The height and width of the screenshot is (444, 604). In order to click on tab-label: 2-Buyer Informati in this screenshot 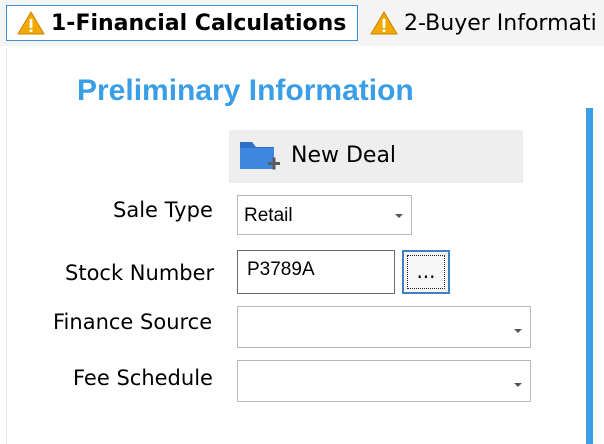, I will do `click(500, 23)`.